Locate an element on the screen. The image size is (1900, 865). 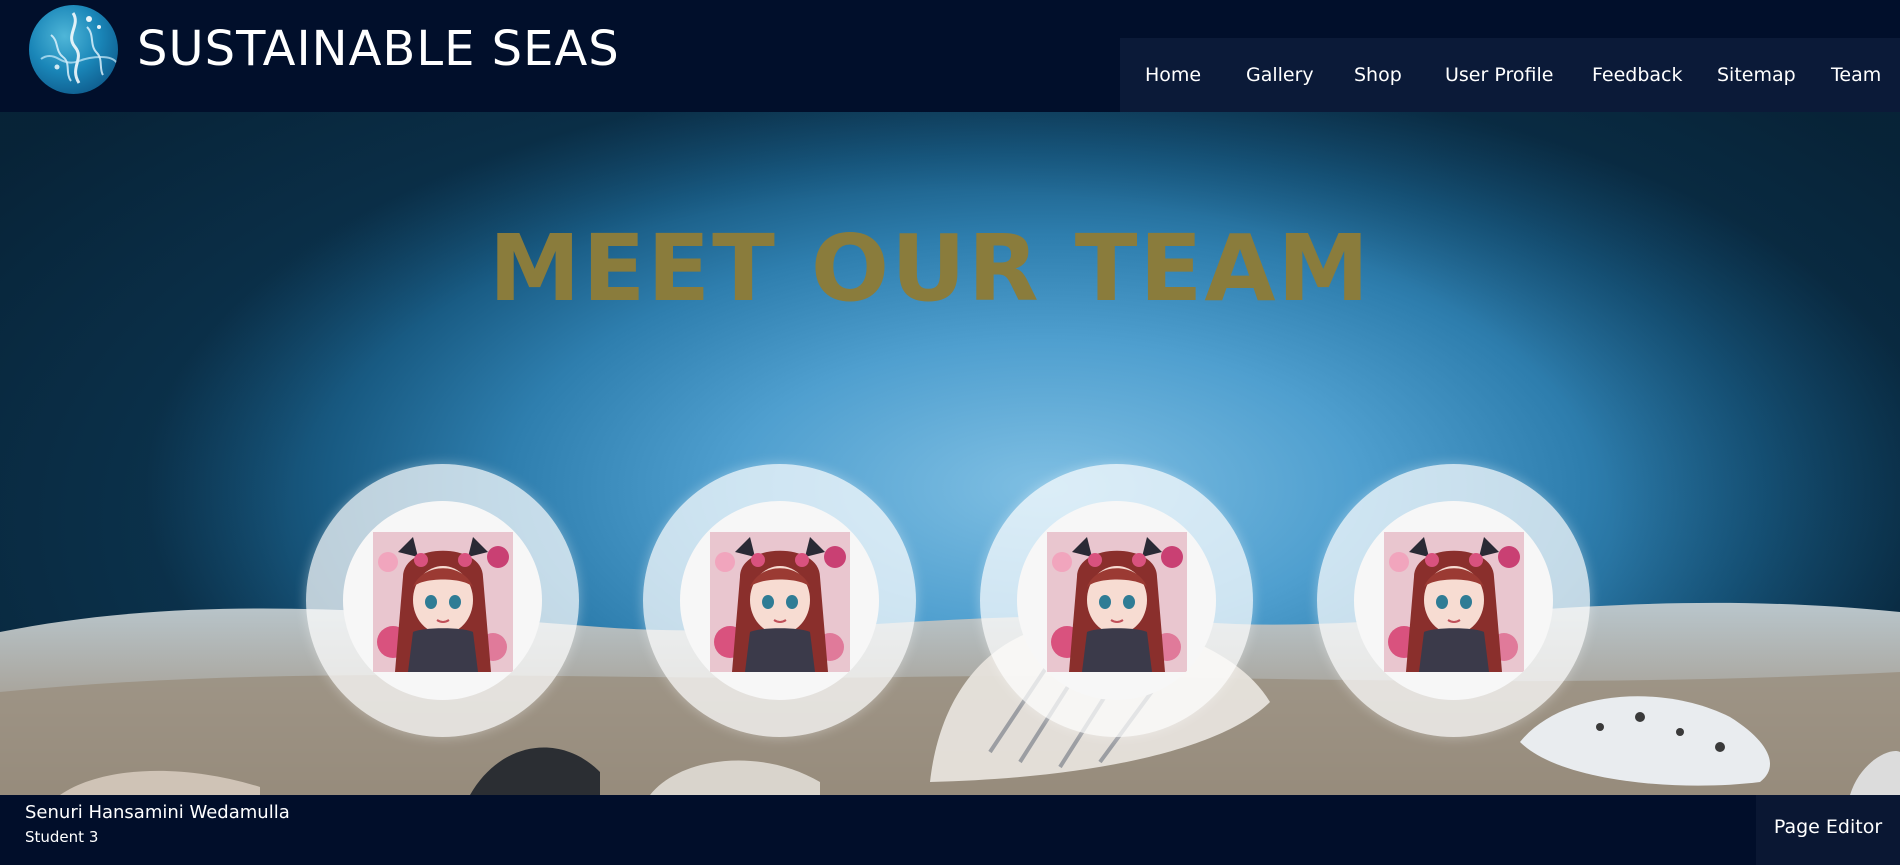
page-title: MEET OUR TEAM is located at coordinates (930, 268).